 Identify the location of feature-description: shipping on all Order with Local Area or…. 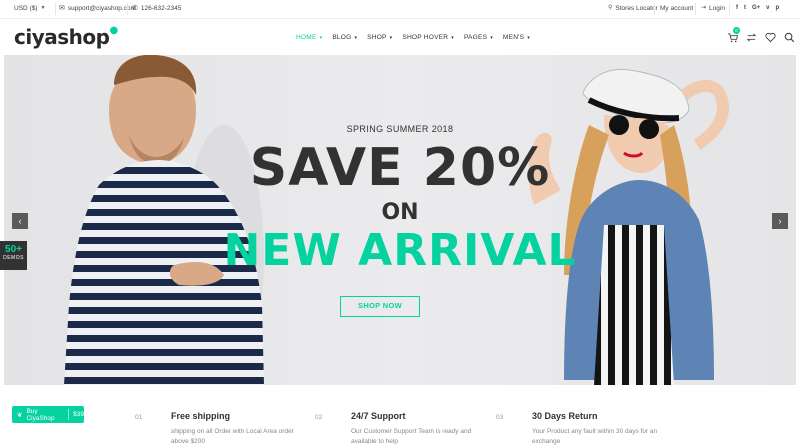
(232, 436).